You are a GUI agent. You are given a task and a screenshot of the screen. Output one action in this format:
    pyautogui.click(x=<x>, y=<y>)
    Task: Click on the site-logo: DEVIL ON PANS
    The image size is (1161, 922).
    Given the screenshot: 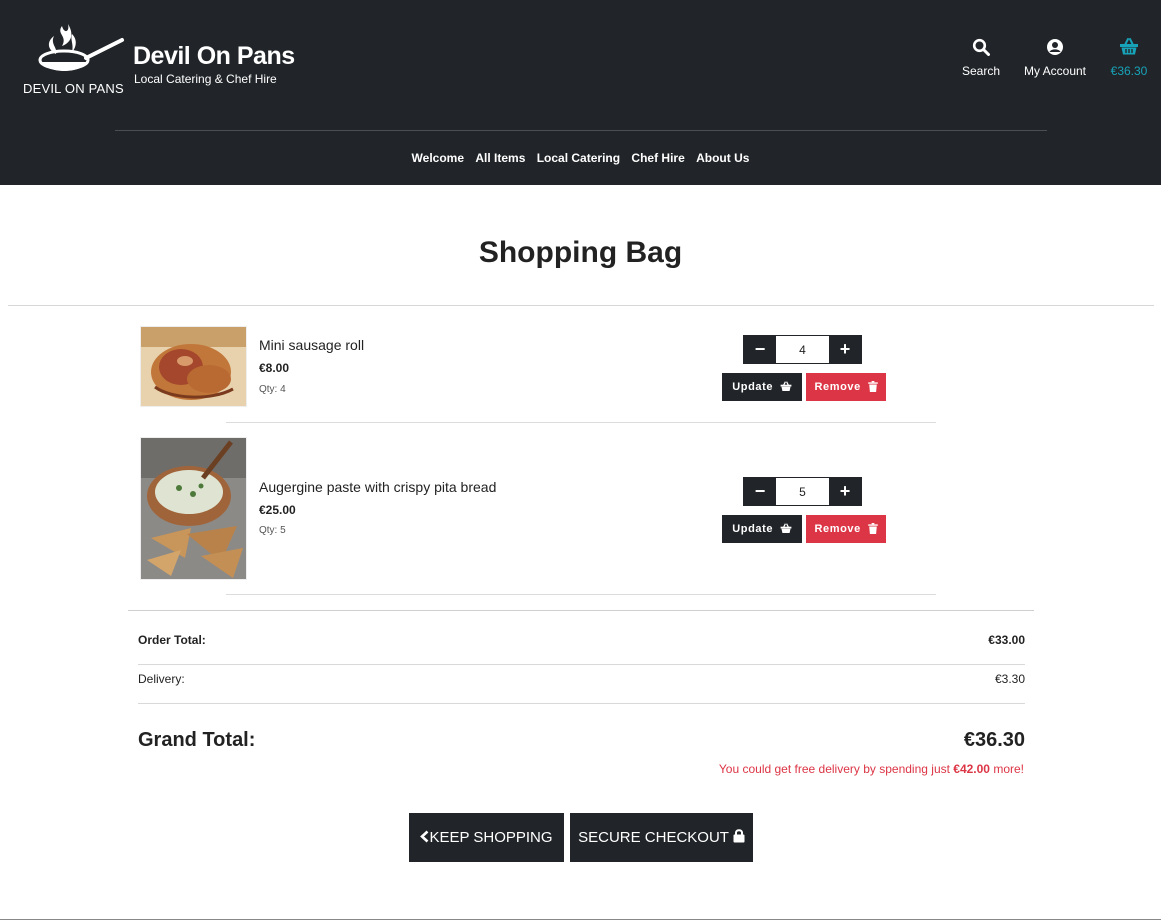 What is the action you would take?
    pyautogui.click(x=72, y=59)
    